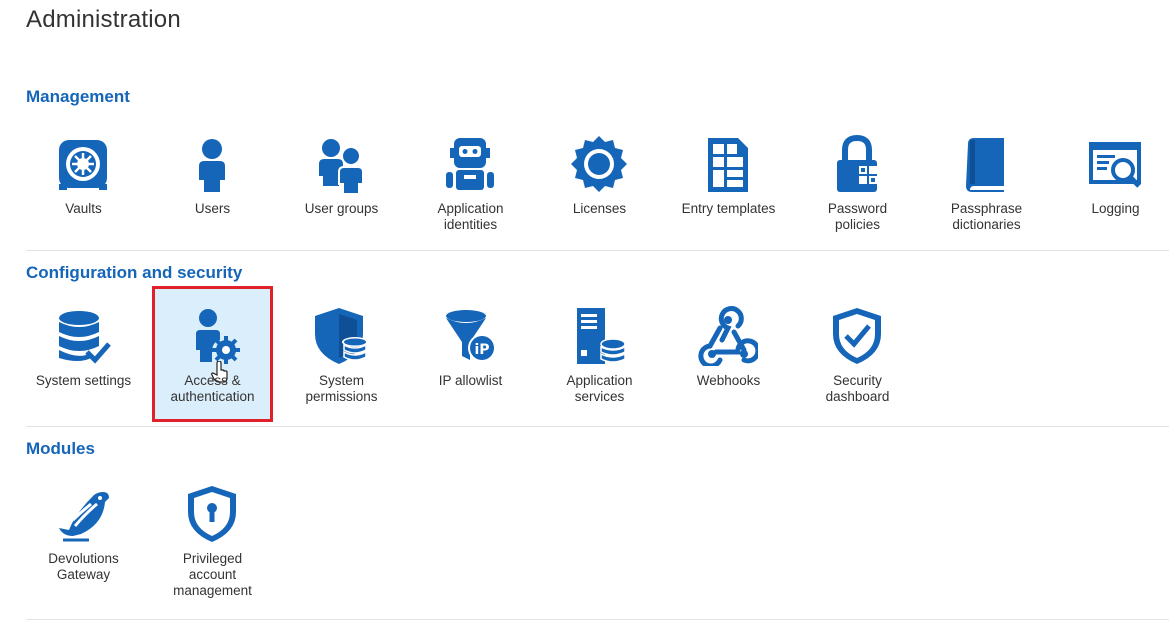  I want to click on ip-filter-icon: iP, so click(470, 336).